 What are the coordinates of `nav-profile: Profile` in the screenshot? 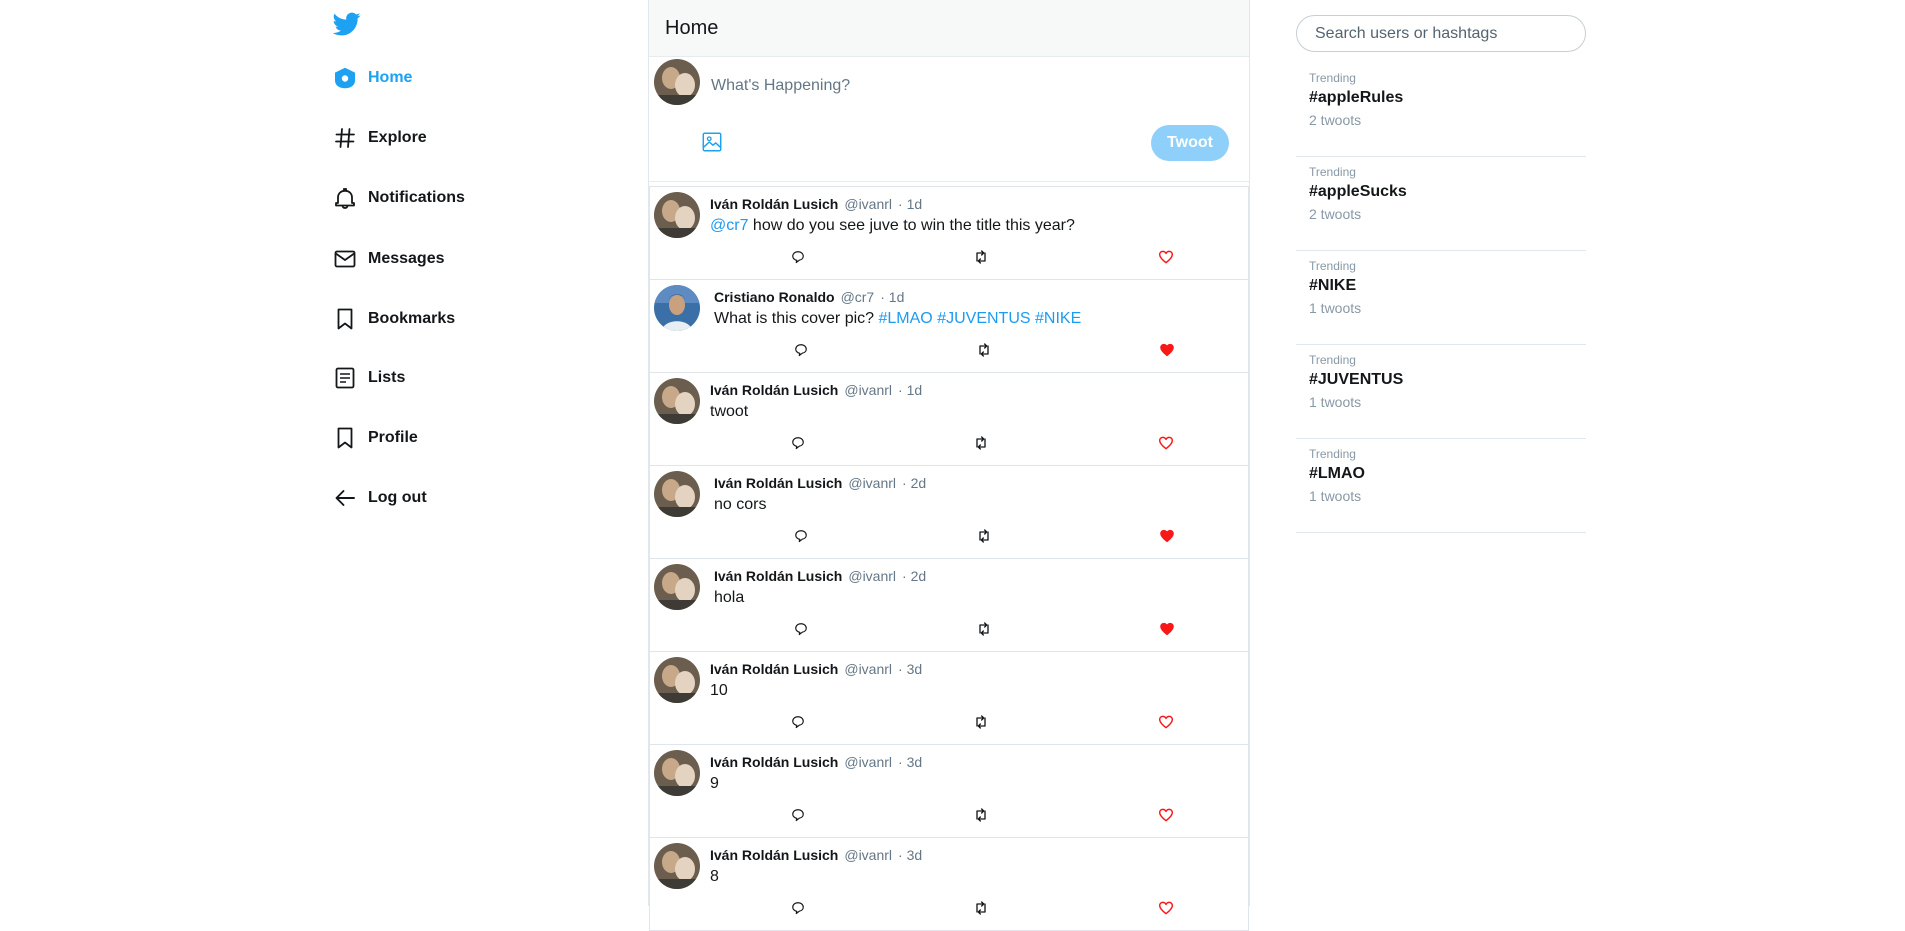 It's located at (375, 438).